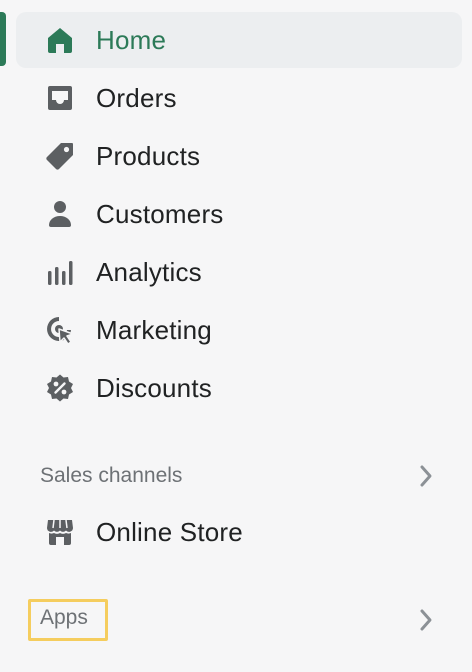  Describe the element at coordinates (111, 475) in the screenshot. I see `sales-channels-title: Sales channels` at that location.